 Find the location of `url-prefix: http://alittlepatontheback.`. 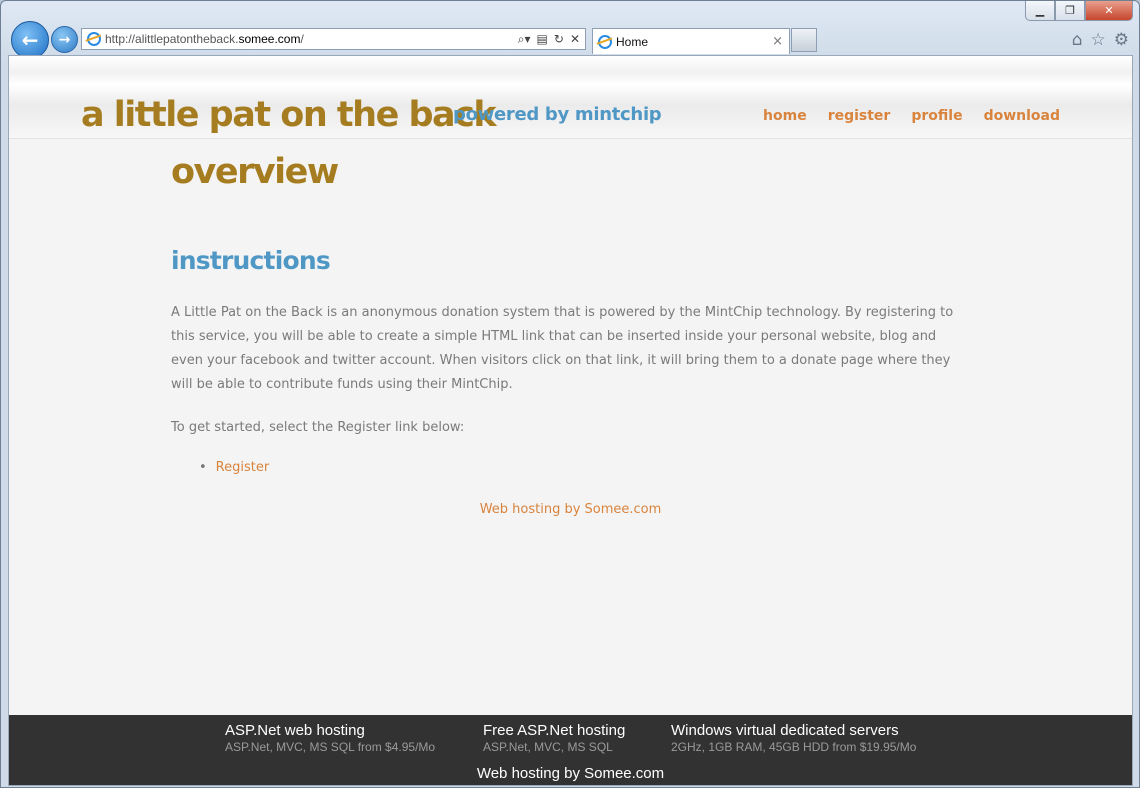

url-prefix: http://alittlepatontheback. is located at coordinates (172, 39).